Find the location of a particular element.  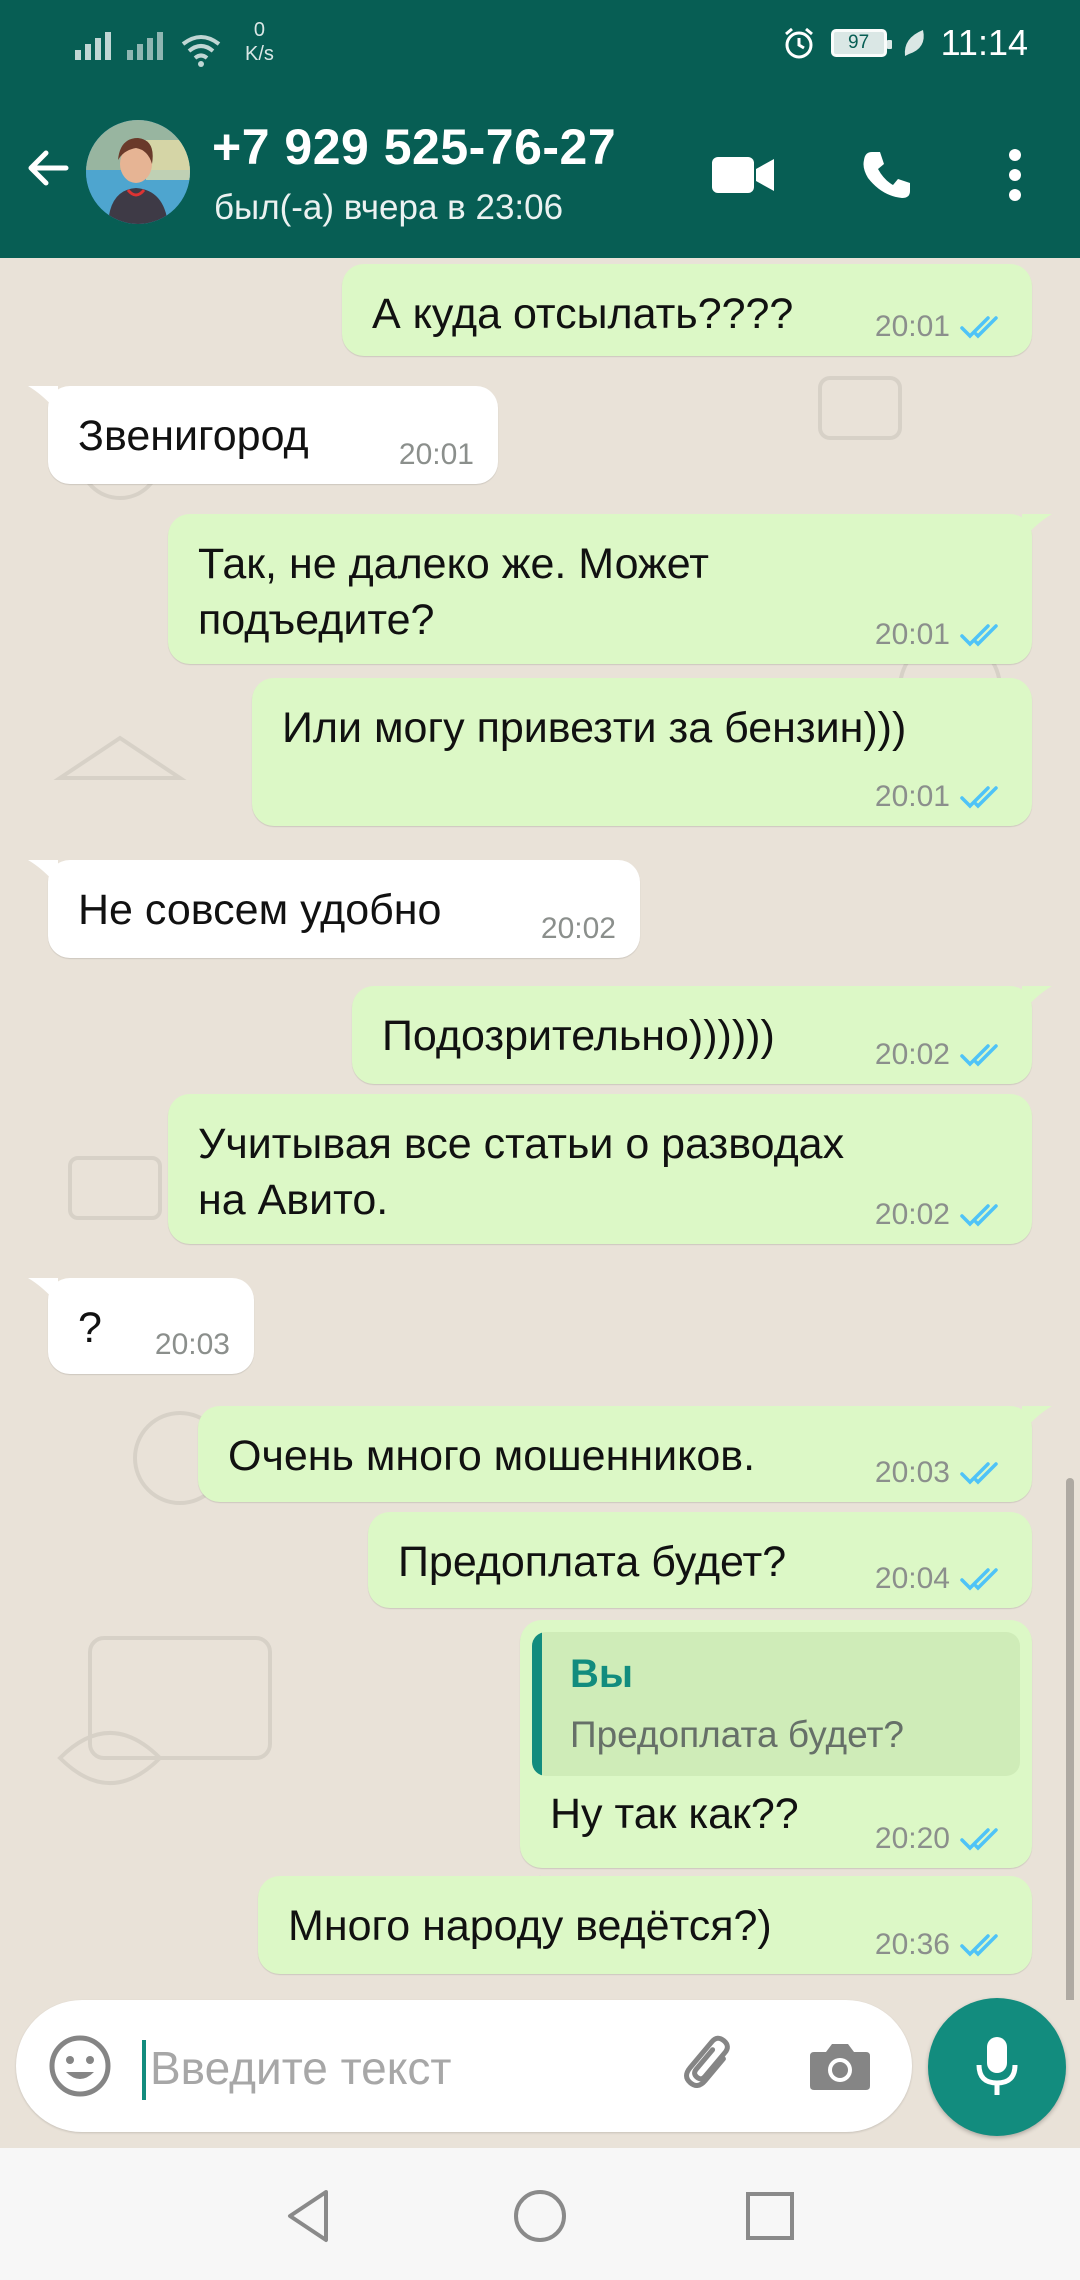

message-text: Или могу привезти за бензин))) is located at coordinates (594, 728).